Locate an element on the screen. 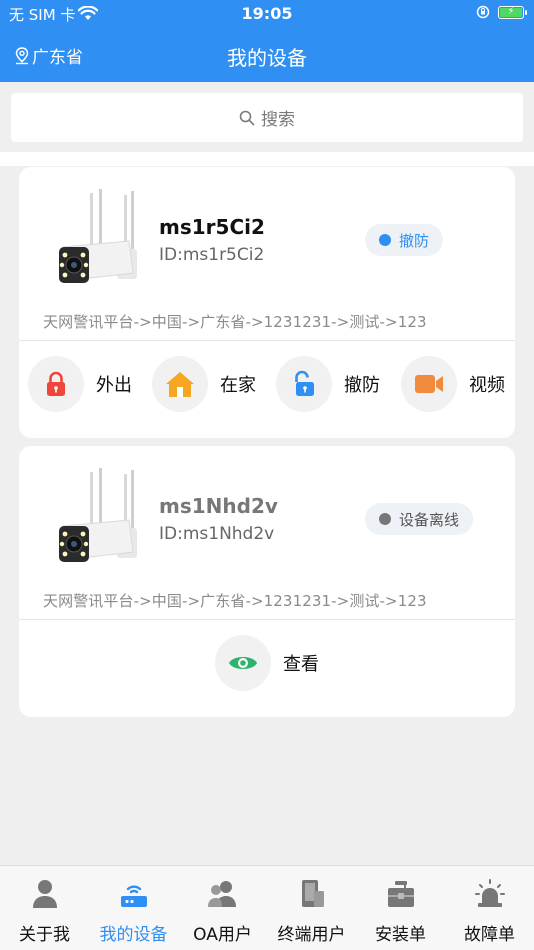 This screenshot has width=534, height=950. status-bar: 无 SIM 卡 19:05 ⚡ is located at coordinates (267, 14).